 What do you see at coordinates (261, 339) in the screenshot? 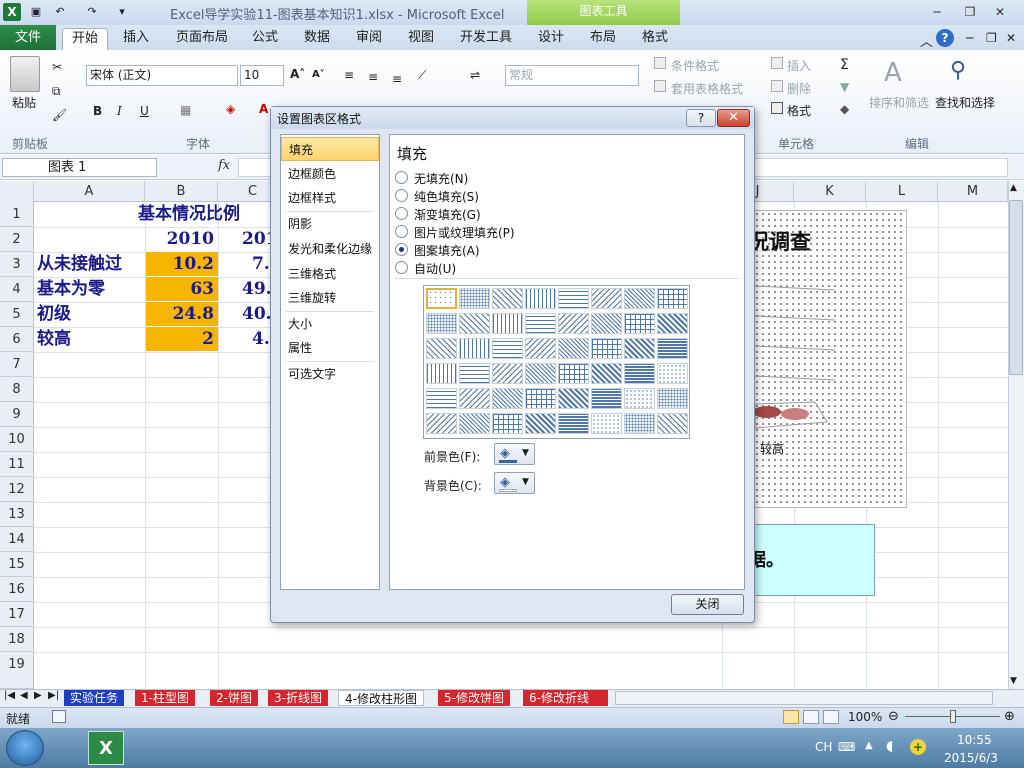
I see `cell-value-c: 4.` at bounding box center [261, 339].